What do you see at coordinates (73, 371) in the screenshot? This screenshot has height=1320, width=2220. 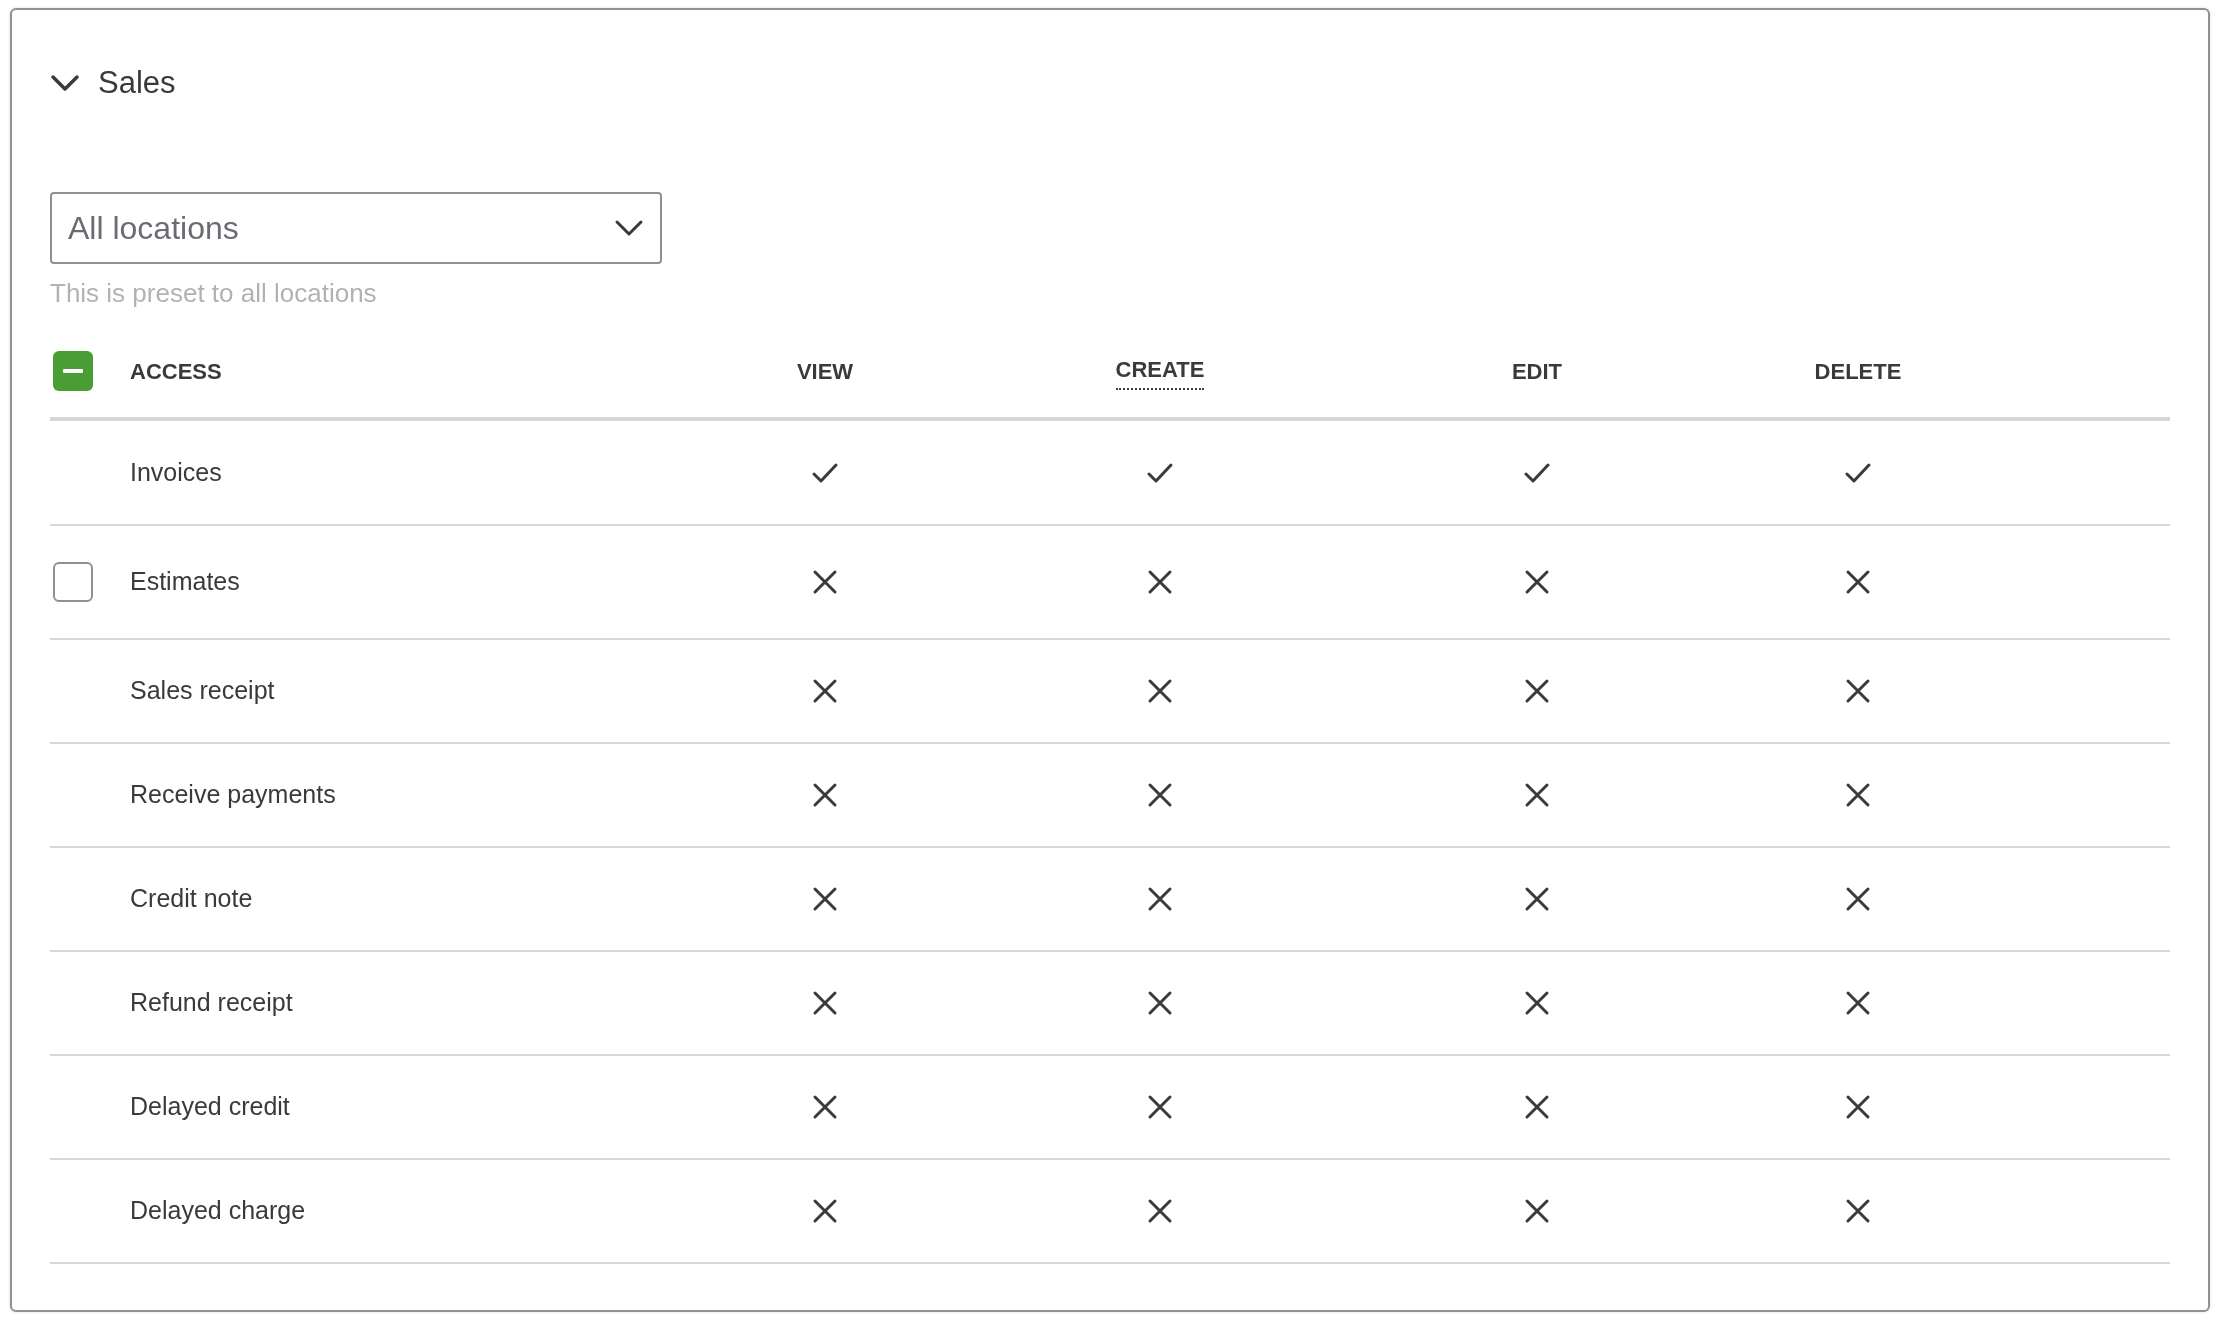 I see `select-all-checkbox` at bounding box center [73, 371].